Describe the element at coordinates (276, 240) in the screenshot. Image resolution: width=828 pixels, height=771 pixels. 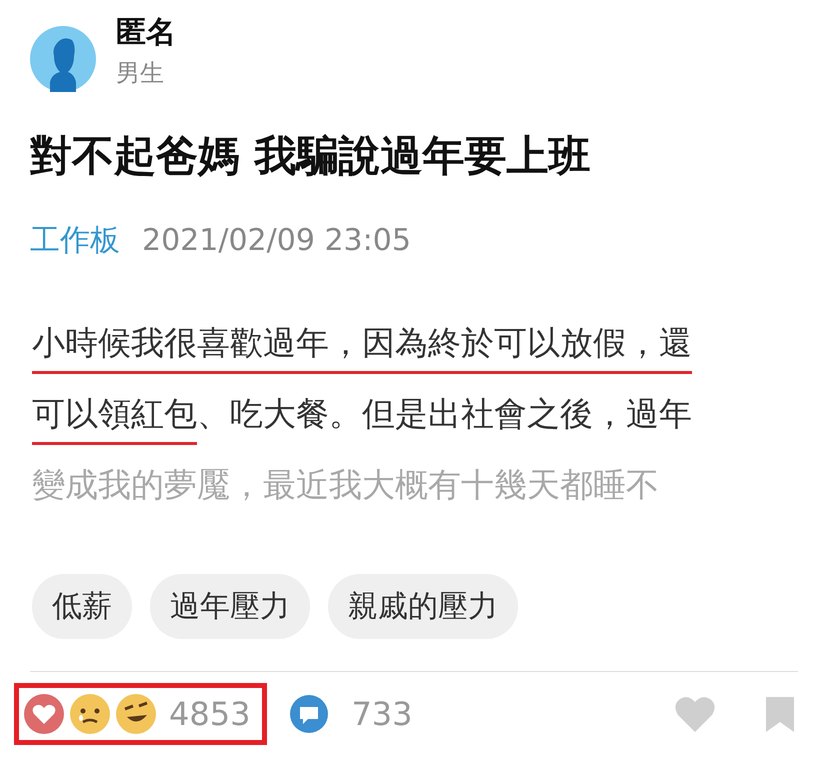
I see `post-datetime: 2021/02/09 23:05` at that location.